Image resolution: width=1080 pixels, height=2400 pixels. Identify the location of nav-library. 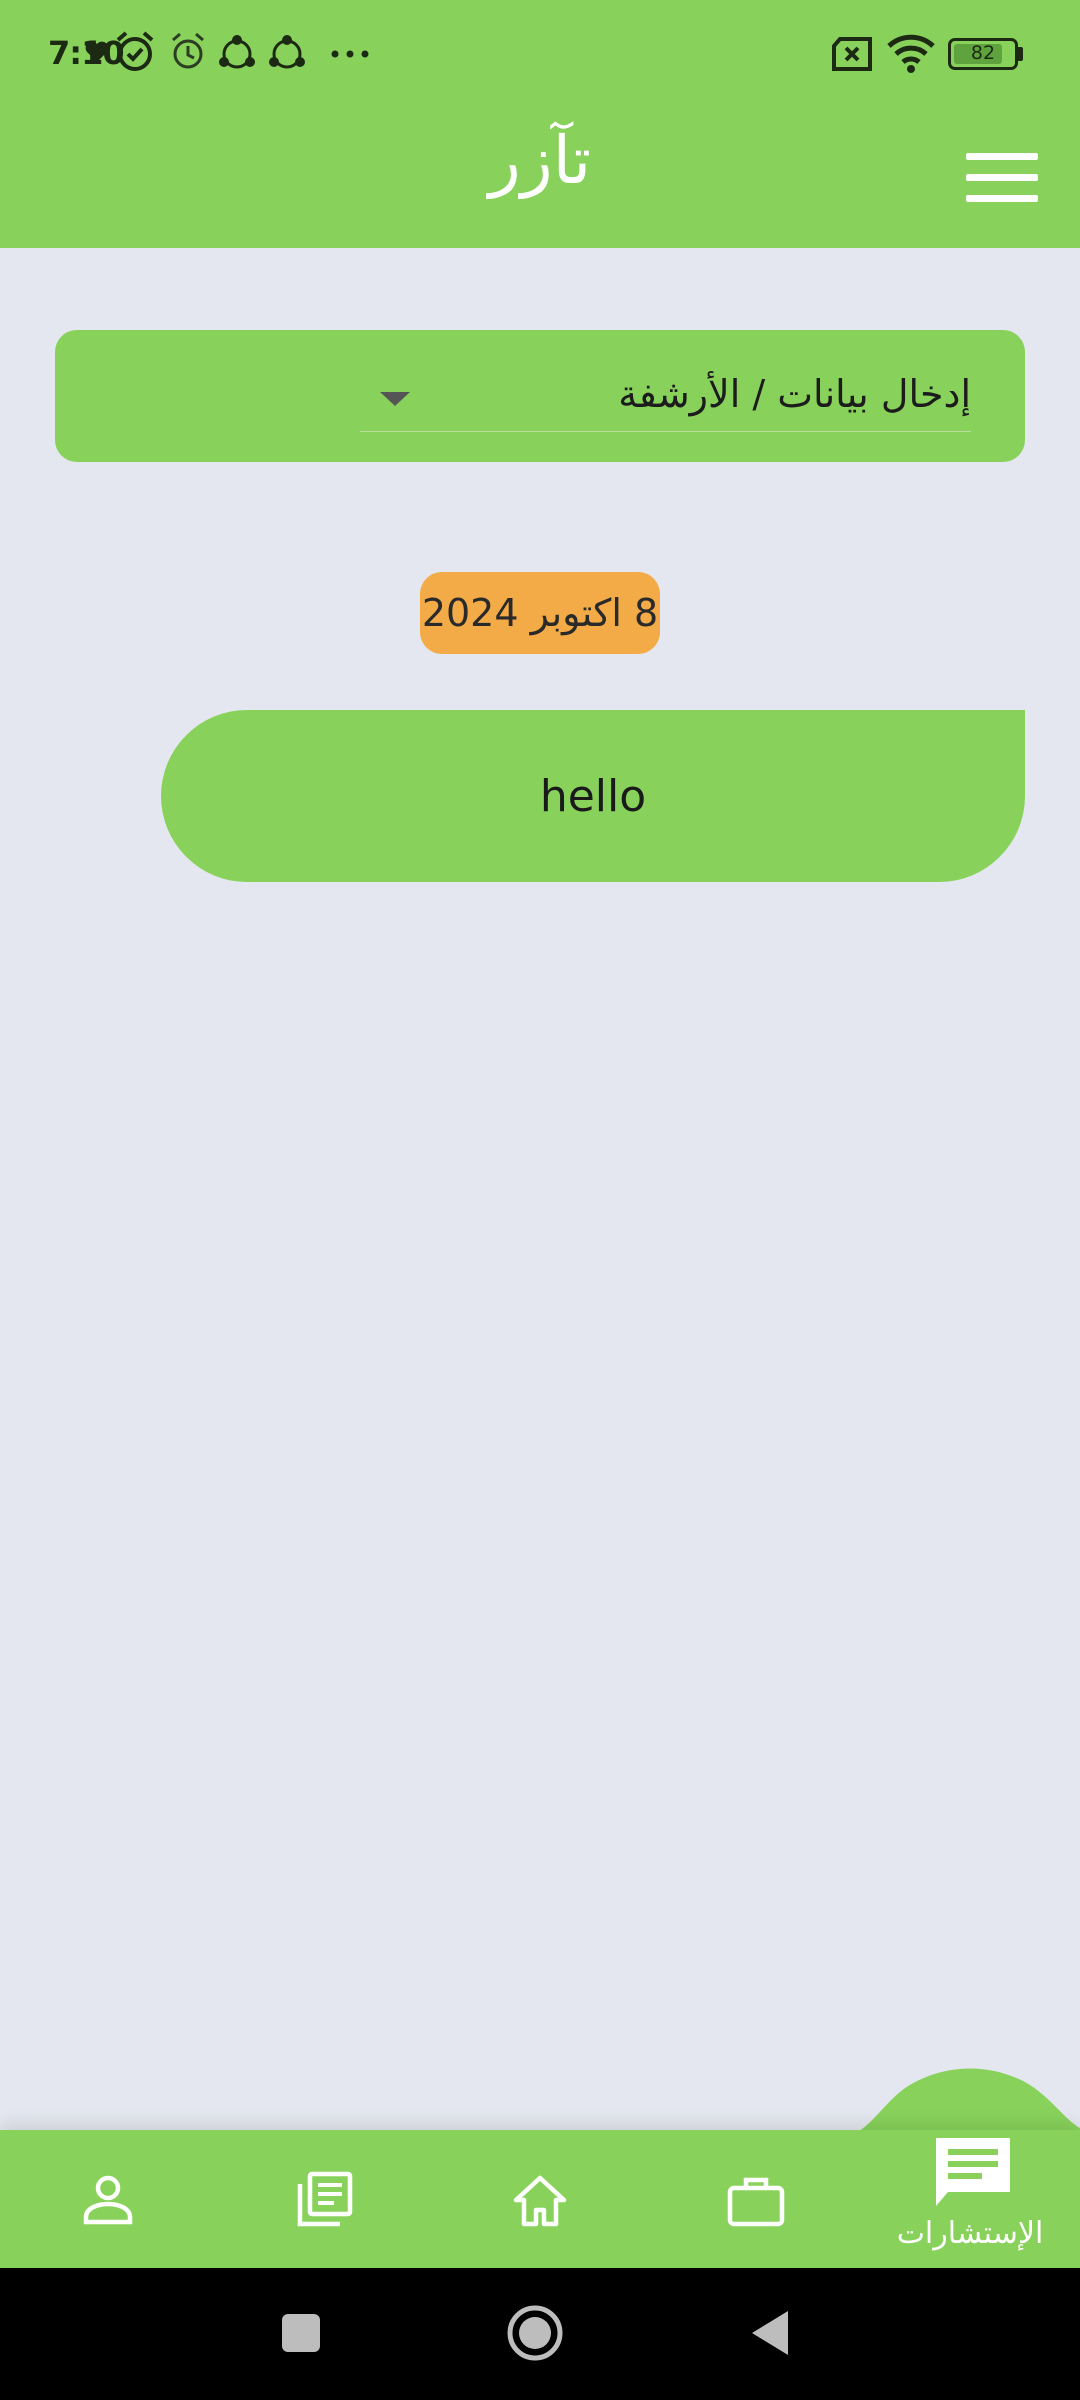
(324, 2200).